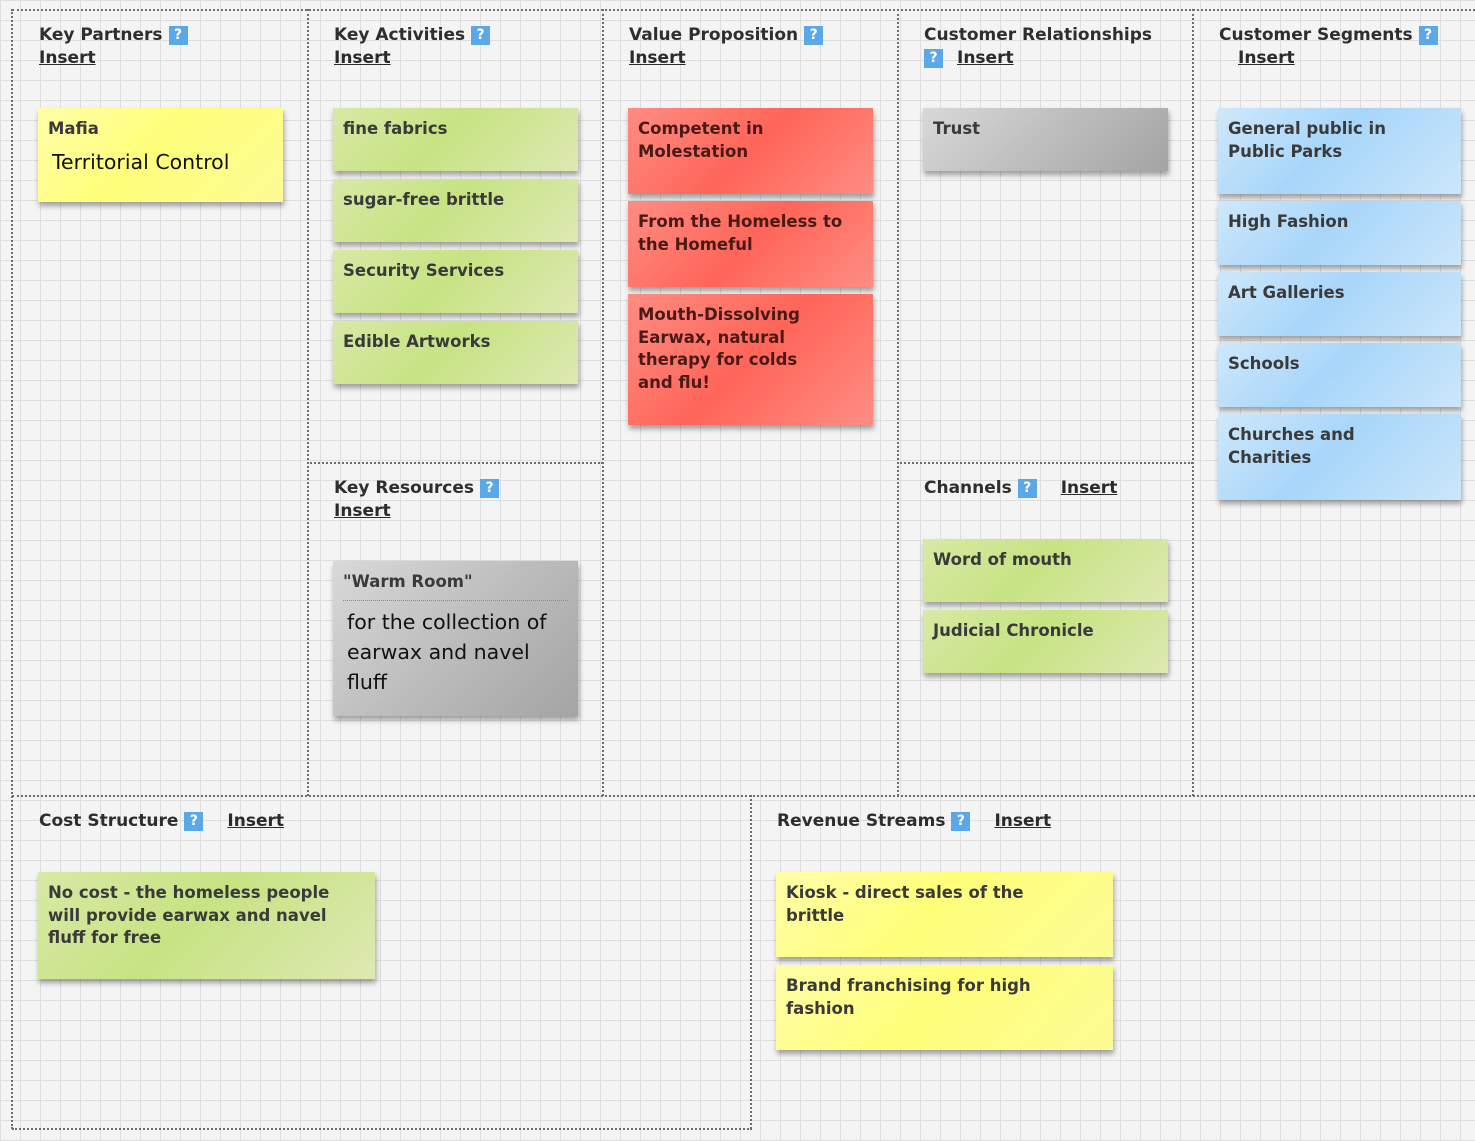 The width and height of the screenshot is (1475, 1141). I want to click on divider-cost-revenue, so click(751, 962).